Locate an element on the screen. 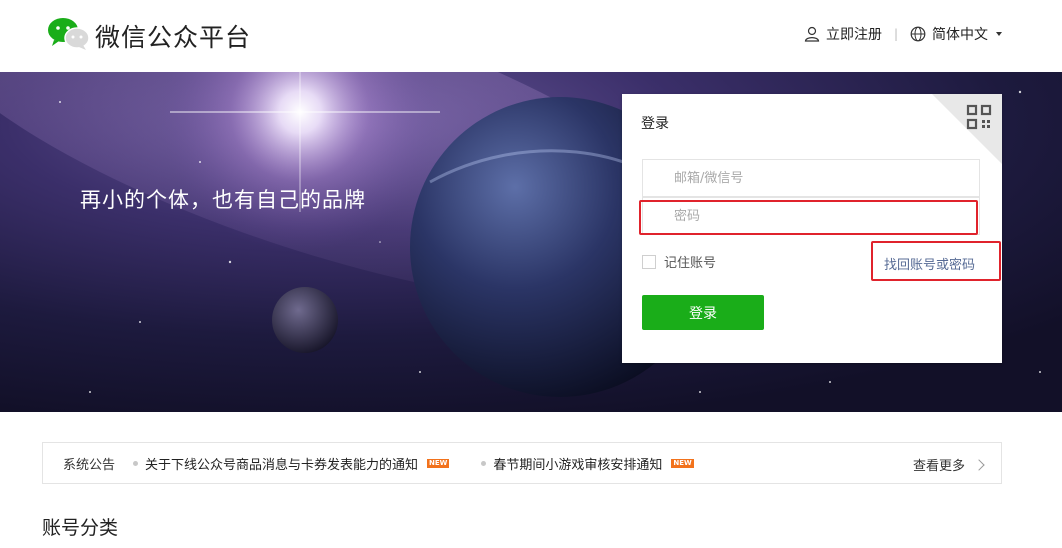  language-selector: 简体中文 is located at coordinates (960, 34).